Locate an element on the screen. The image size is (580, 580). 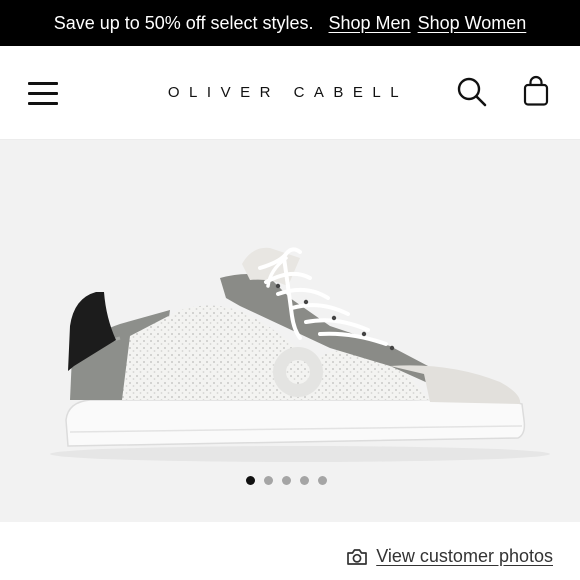
menu-icon is located at coordinates (43, 94).